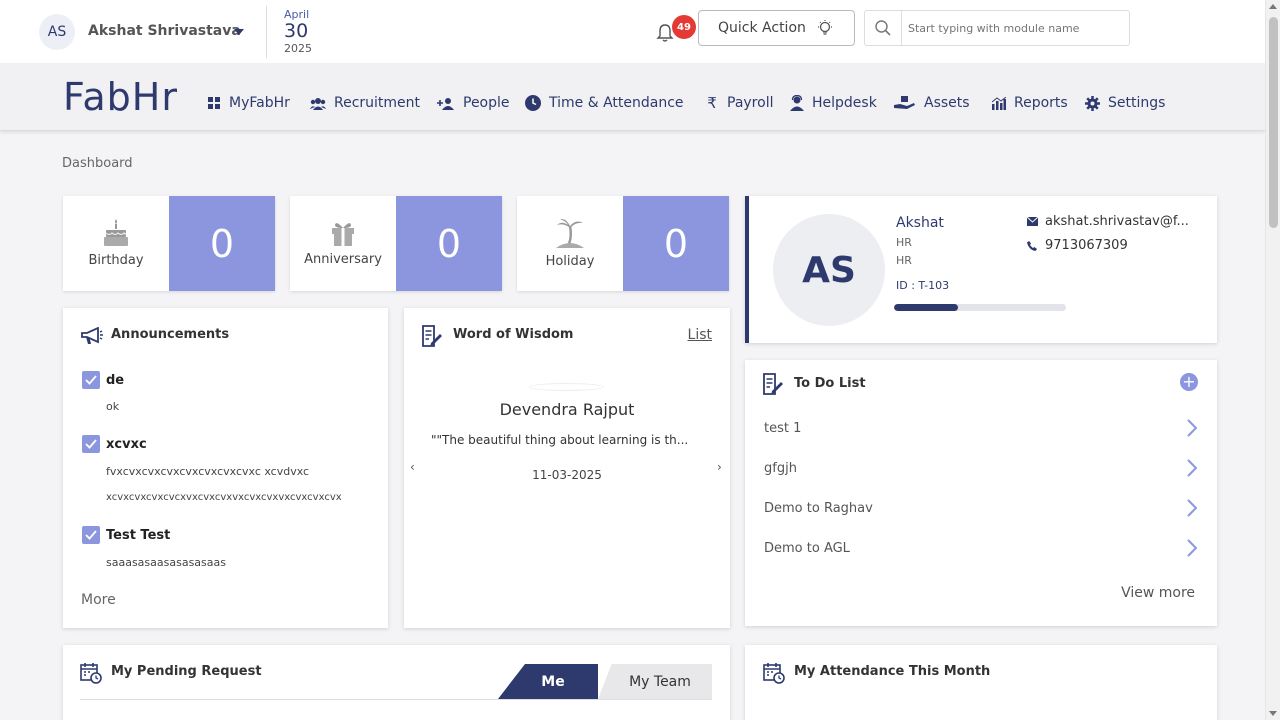 The width and height of the screenshot is (1280, 720). What do you see at coordinates (92, 335) in the screenshot?
I see `megaphone-icon` at bounding box center [92, 335].